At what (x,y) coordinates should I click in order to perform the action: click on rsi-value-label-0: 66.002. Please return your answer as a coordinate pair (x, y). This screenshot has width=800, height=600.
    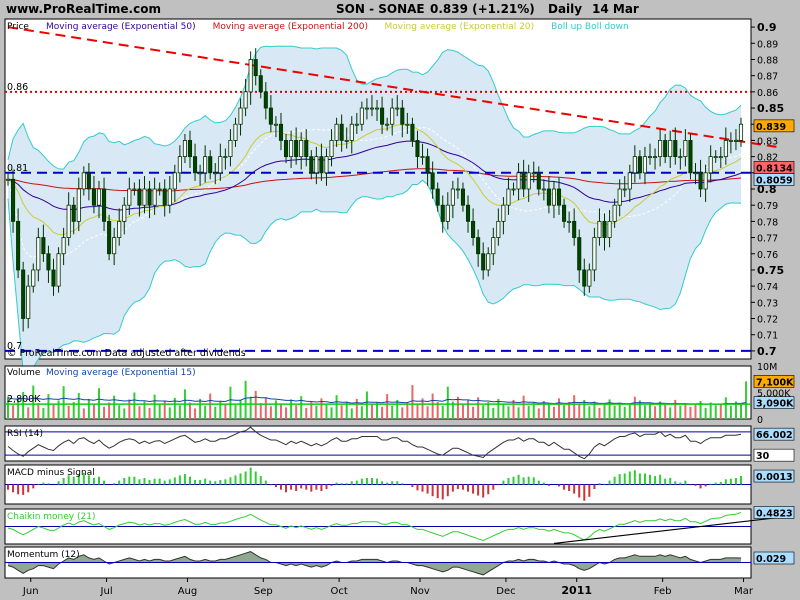
    Looking at the image, I should click on (774, 435).